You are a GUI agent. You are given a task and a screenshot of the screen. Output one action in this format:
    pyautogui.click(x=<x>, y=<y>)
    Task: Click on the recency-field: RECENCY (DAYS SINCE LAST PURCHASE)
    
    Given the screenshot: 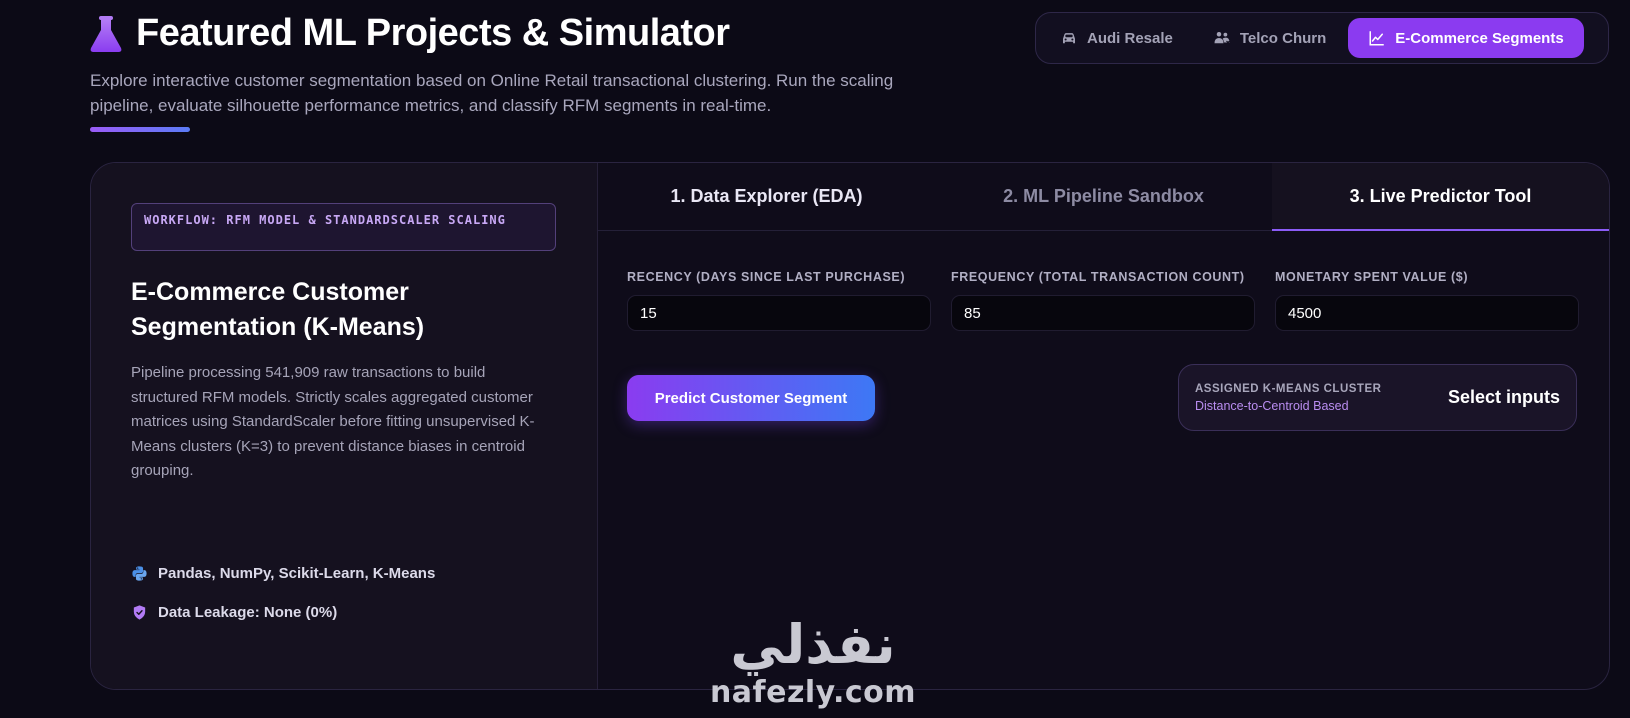 What is the action you would take?
    pyautogui.click(x=779, y=300)
    